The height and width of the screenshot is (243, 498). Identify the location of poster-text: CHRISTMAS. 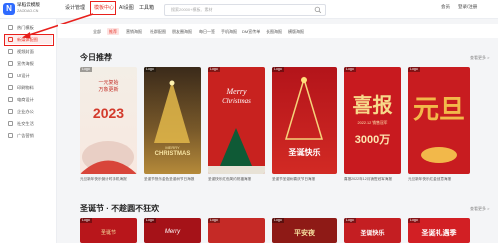
(172, 154).